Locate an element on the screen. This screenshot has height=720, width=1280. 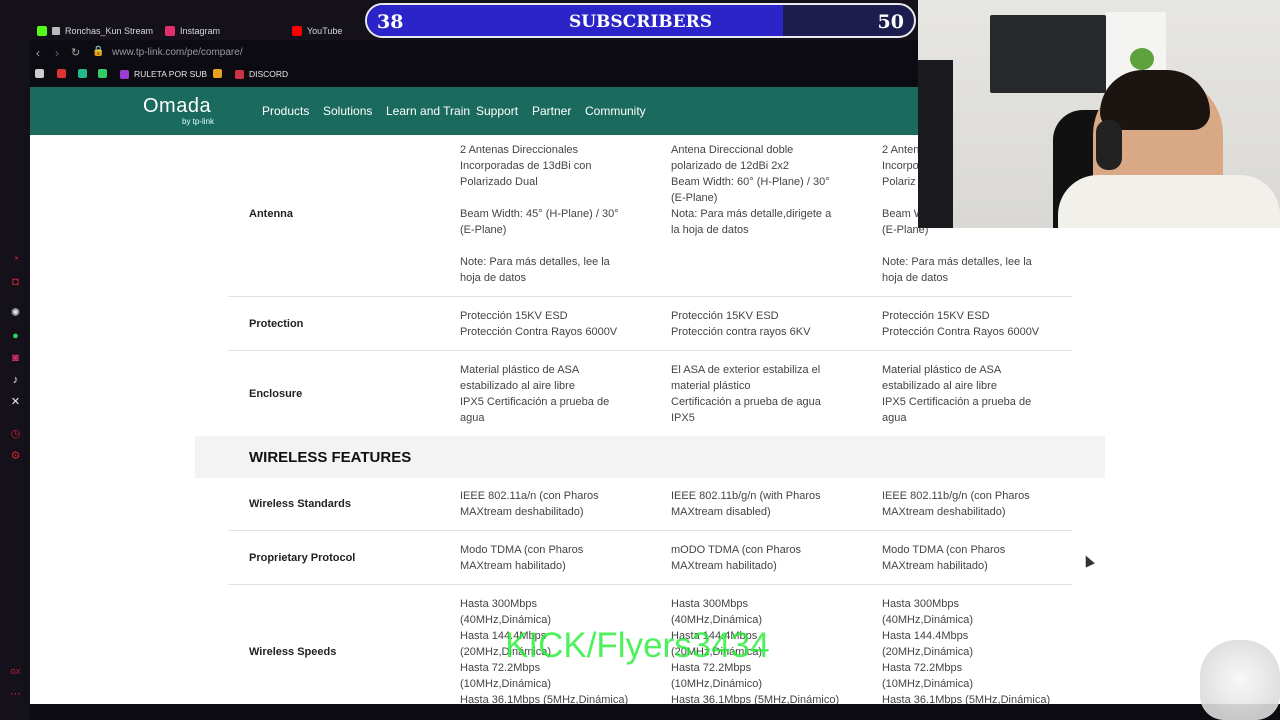
section-title: WIRELESS FEATURES is located at coordinates (330, 457).